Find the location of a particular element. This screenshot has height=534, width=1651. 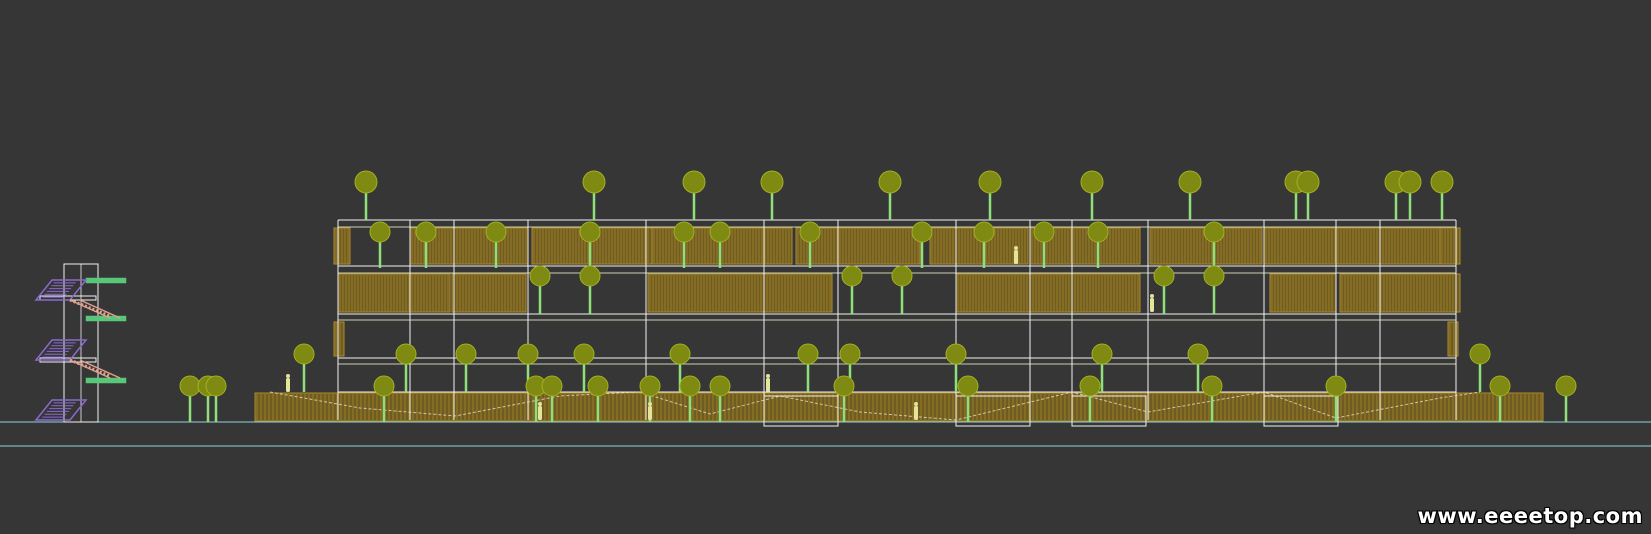

louver-ground-fence is located at coordinates (899, 407).